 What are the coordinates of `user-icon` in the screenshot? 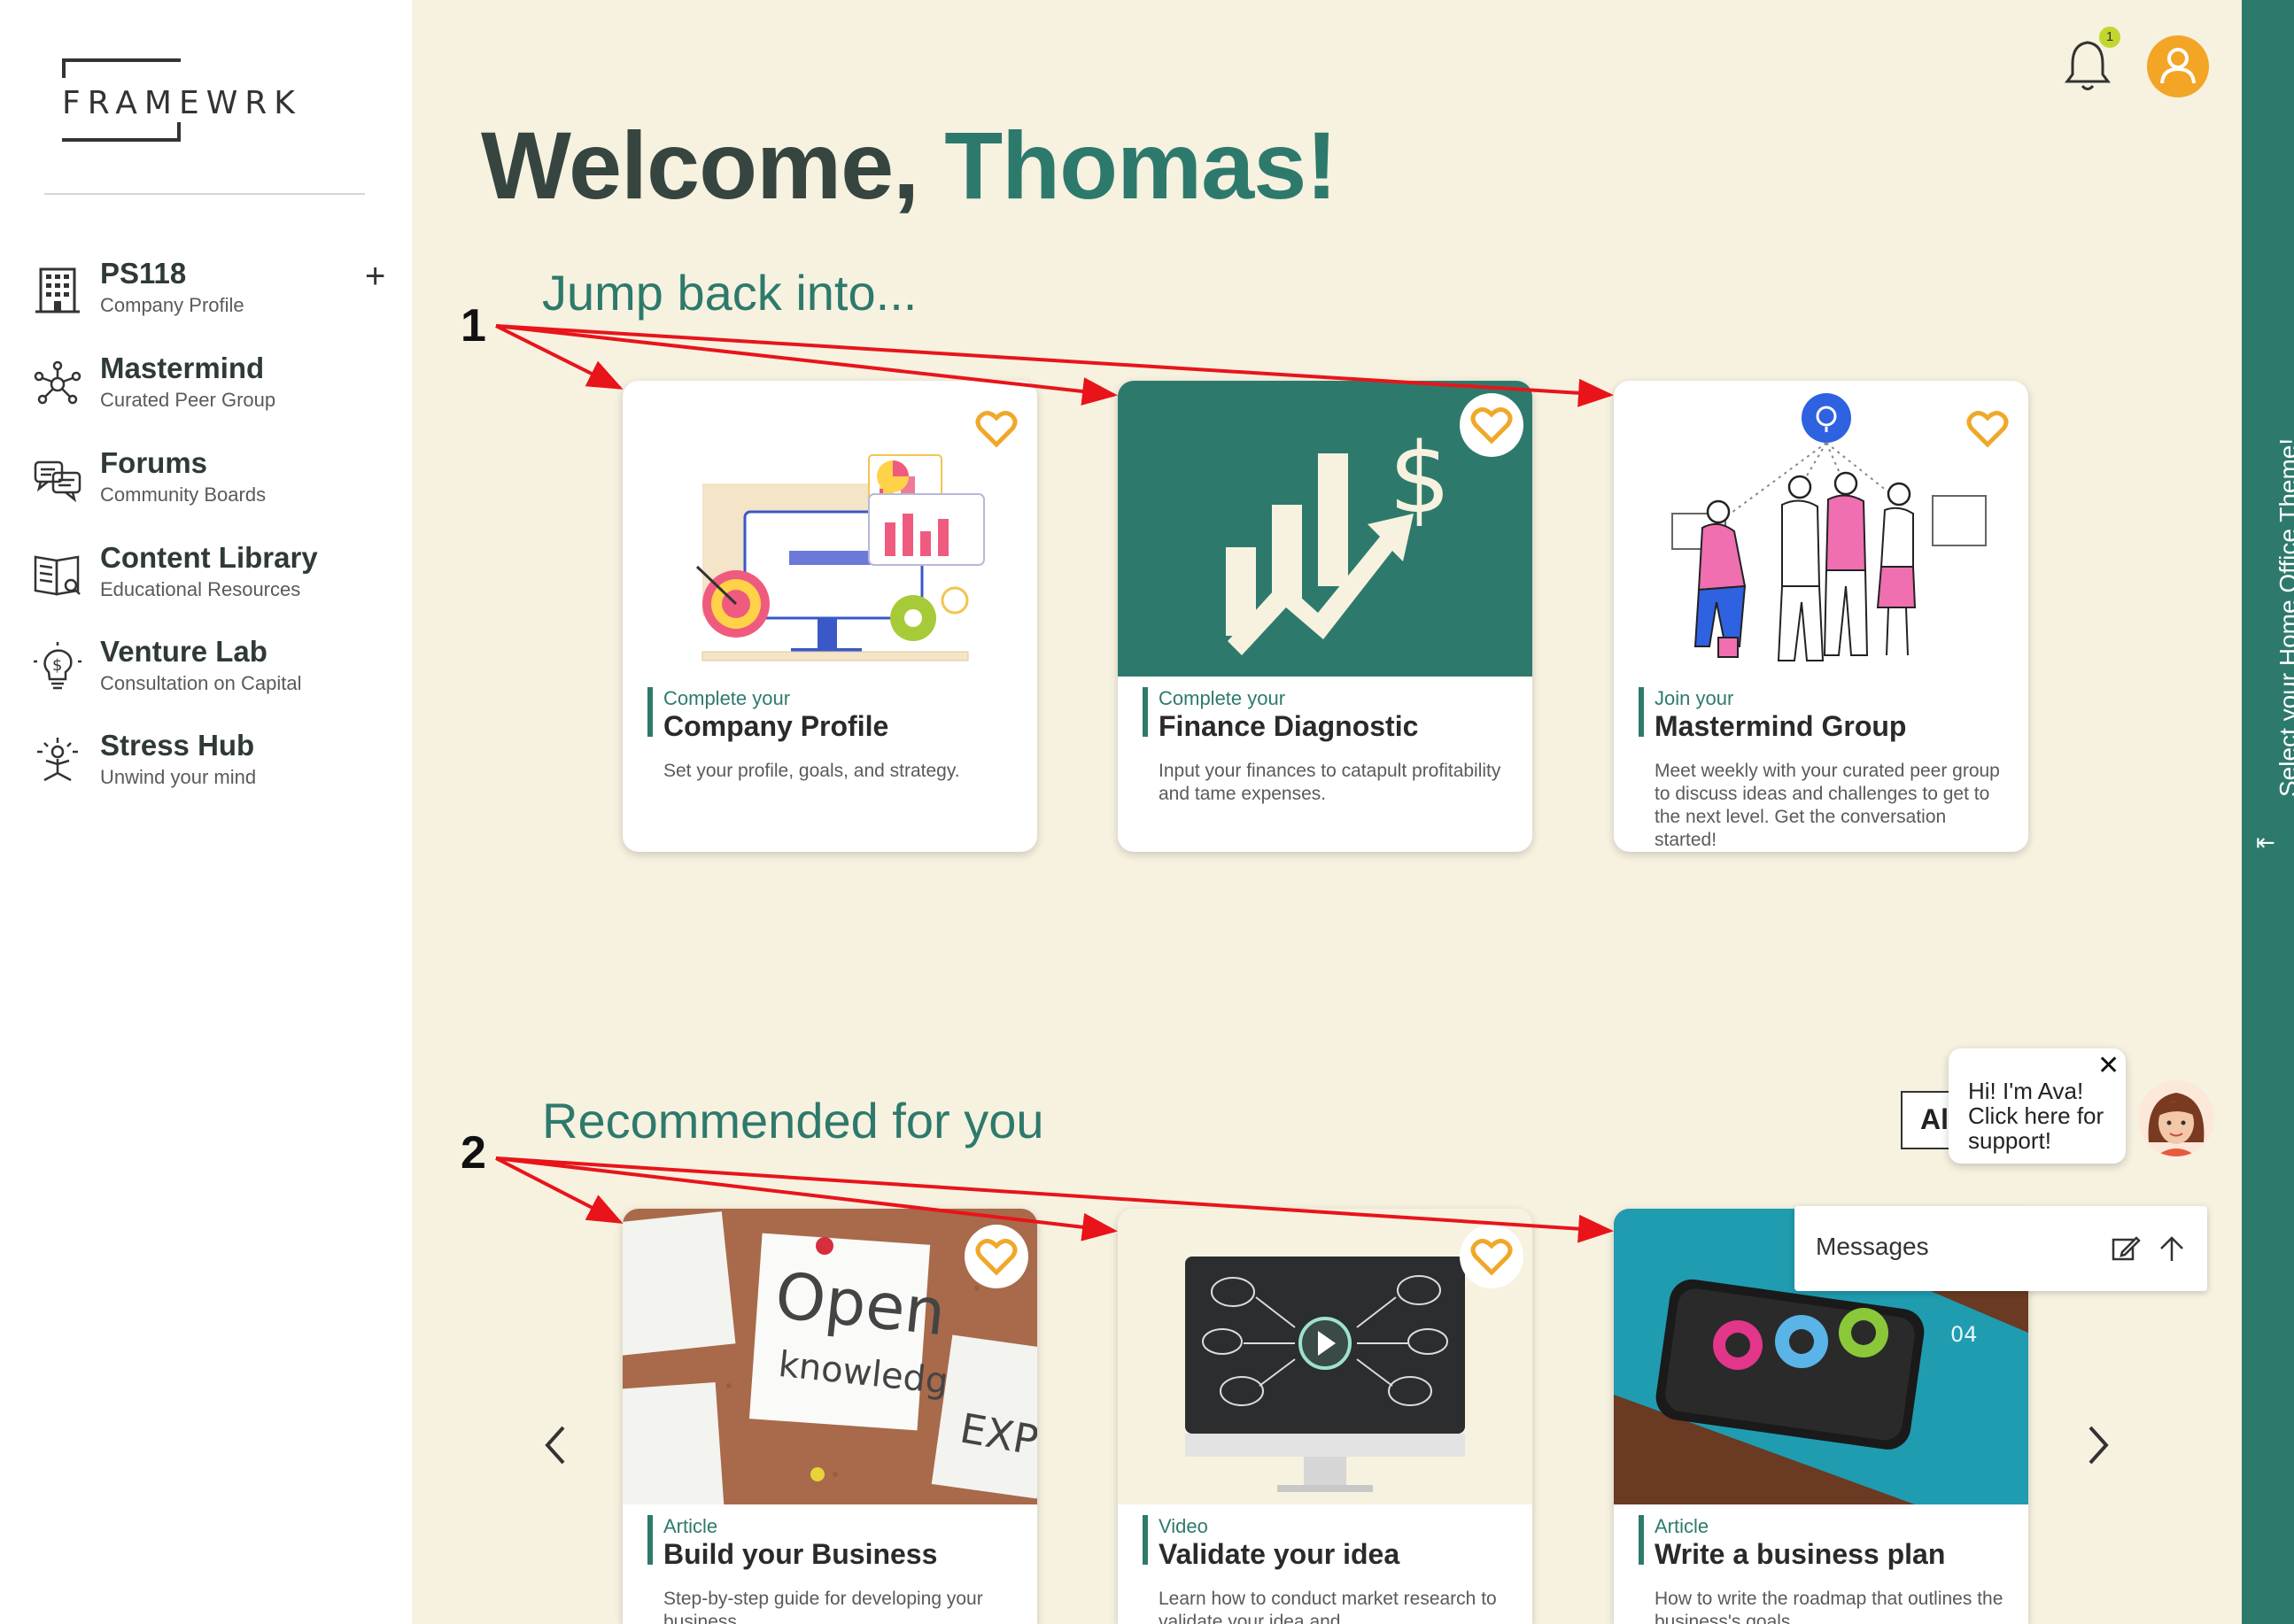 It's located at (2178, 66).